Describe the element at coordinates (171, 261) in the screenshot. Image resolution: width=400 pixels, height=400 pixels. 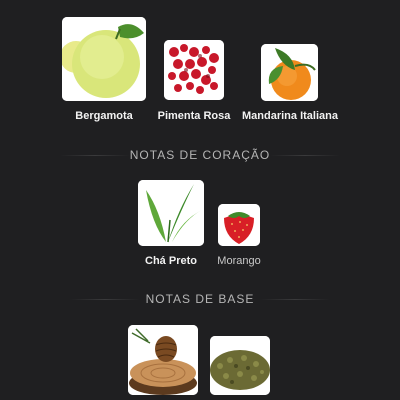
I see `note-label: Chá Preto` at that location.